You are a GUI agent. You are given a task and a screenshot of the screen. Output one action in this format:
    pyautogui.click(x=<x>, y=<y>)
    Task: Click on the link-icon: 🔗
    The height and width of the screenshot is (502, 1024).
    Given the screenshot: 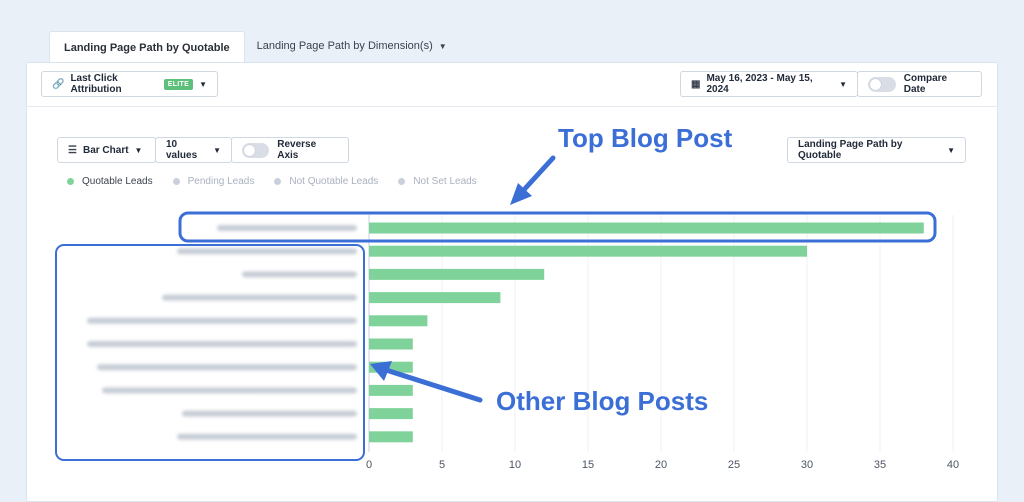 What is the action you would take?
    pyautogui.click(x=58, y=84)
    